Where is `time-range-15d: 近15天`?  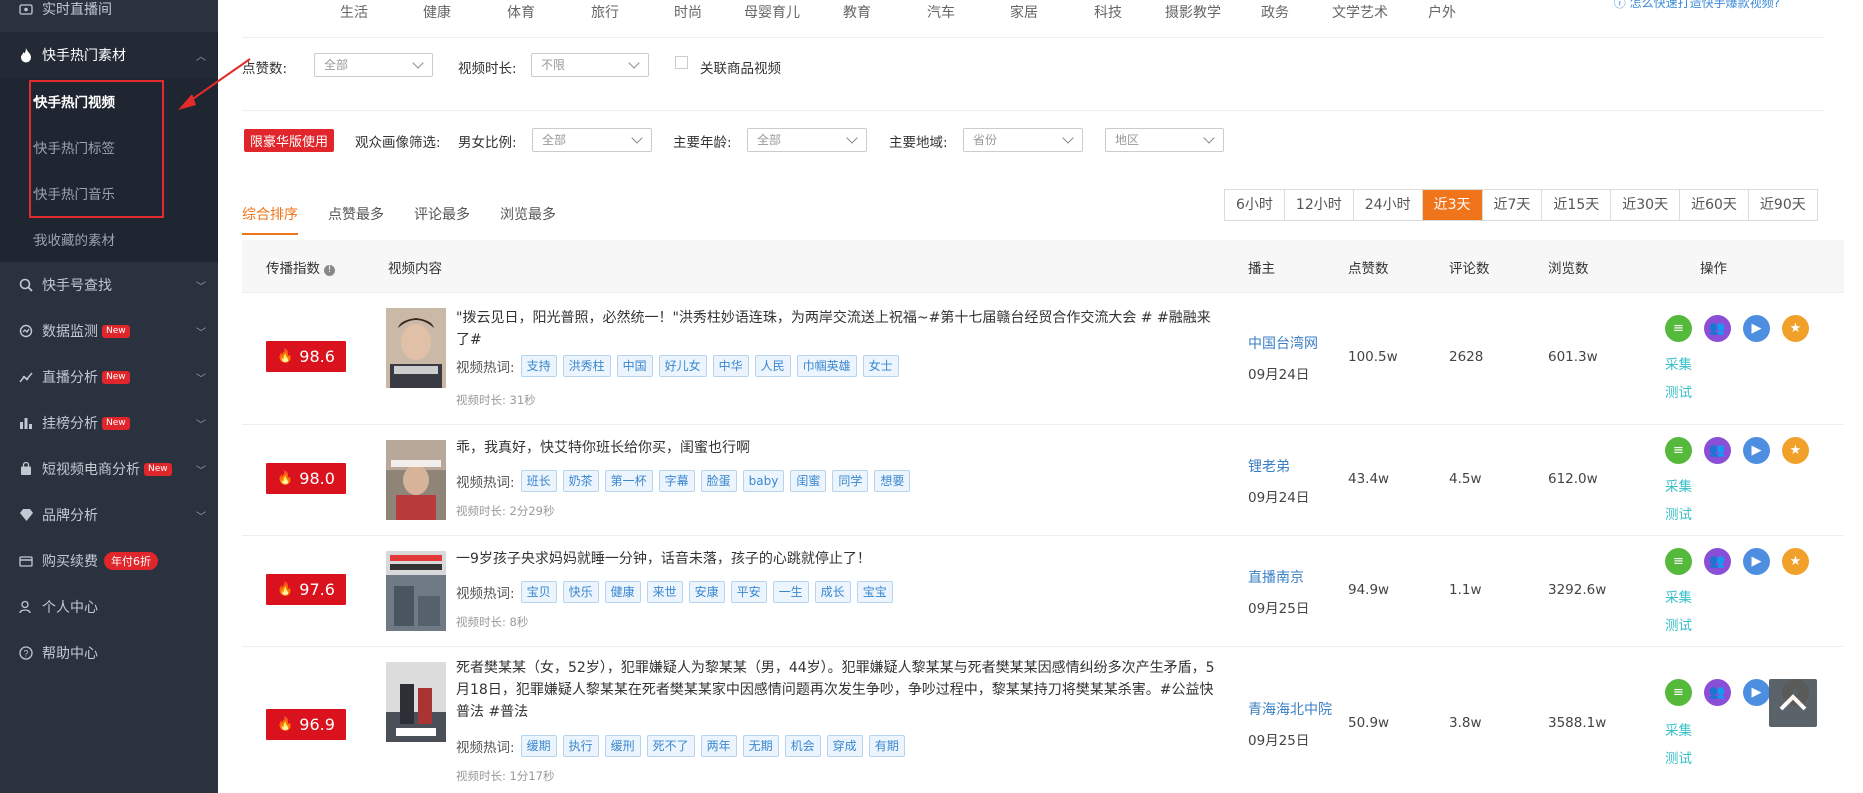
time-range-15d: 近15天 is located at coordinates (1577, 205).